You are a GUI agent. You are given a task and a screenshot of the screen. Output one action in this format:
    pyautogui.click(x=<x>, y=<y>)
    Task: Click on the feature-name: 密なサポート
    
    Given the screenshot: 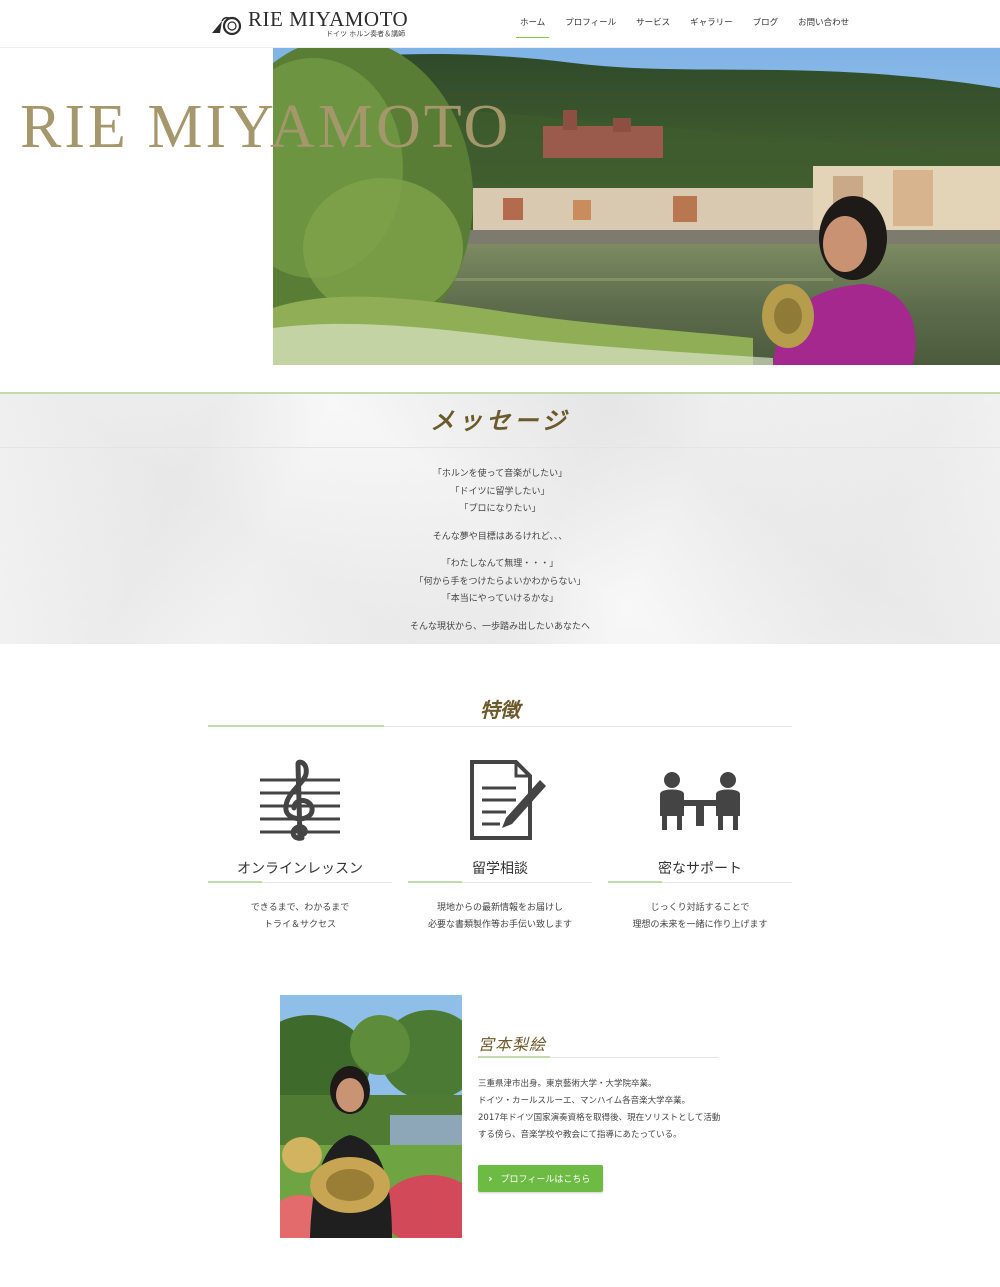 What is the action you would take?
    pyautogui.click(x=700, y=869)
    